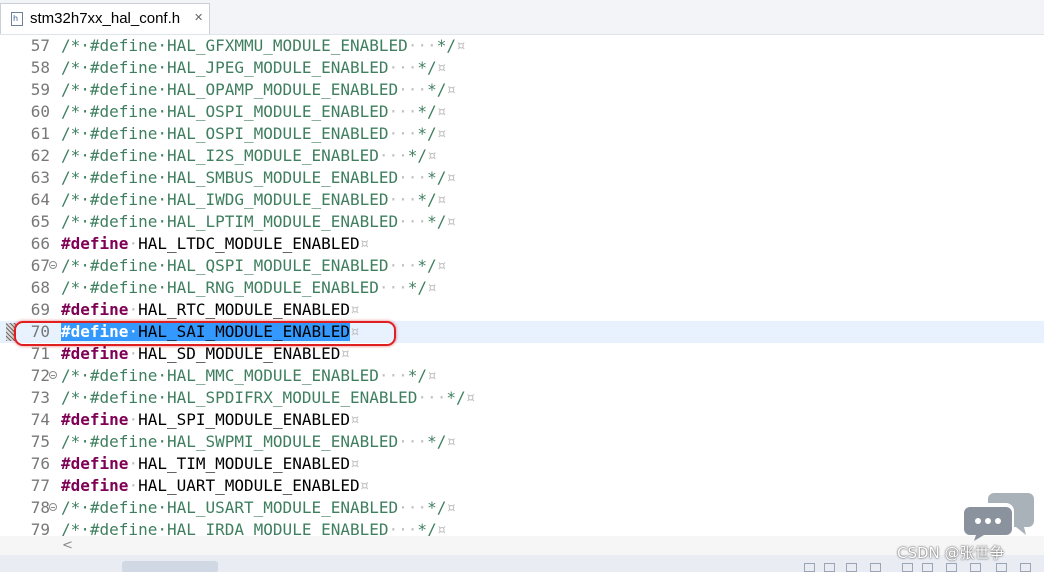 The height and width of the screenshot is (572, 1044). Describe the element at coordinates (522, 420) in the screenshot. I see `code-line: 74 #define·HAL_SPI_MODULE_ENABLED¤` at that location.